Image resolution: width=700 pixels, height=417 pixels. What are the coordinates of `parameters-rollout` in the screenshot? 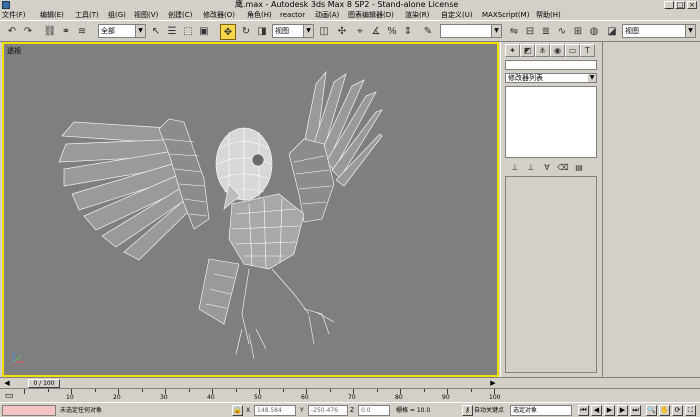 It's located at (551, 274).